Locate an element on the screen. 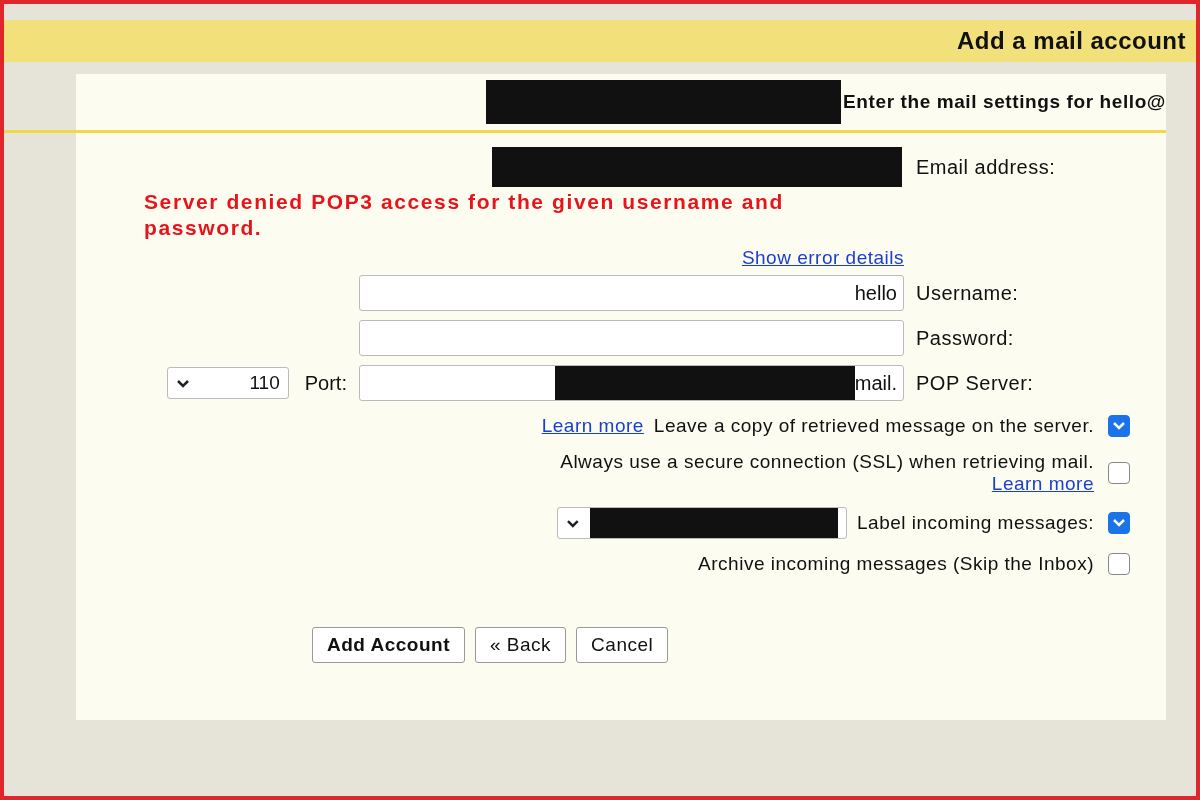  option-label: Label incoming messages: is located at coordinates (975, 523).